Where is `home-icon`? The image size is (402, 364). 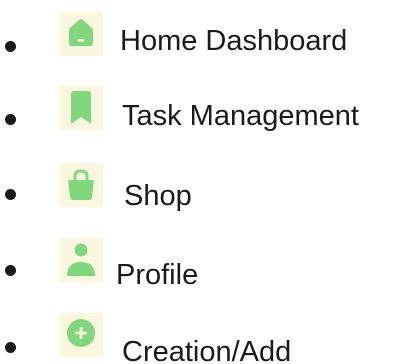
home-icon is located at coordinates (81, 34).